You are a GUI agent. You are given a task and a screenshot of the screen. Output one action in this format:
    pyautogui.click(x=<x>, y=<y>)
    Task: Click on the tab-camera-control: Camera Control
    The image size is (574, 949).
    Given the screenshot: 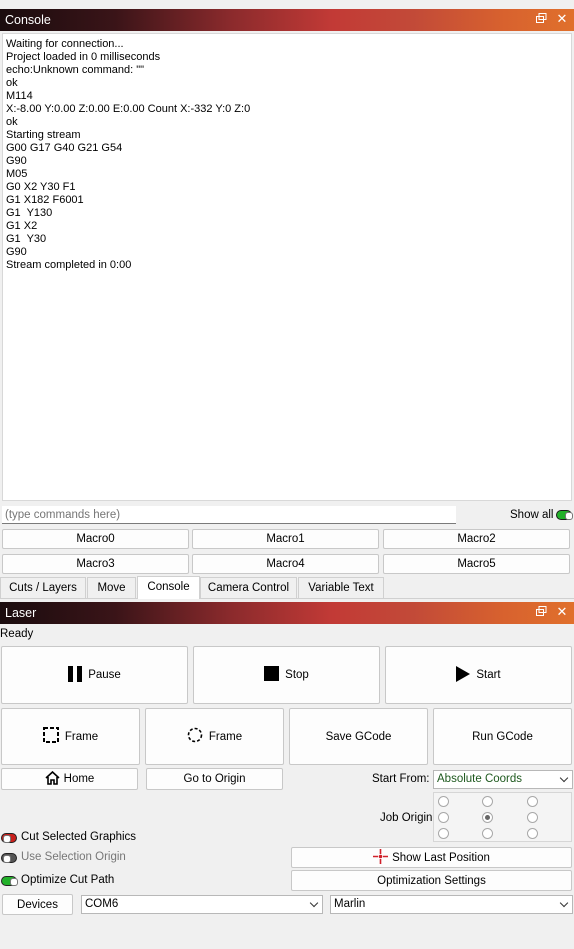 What is the action you would take?
    pyautogui.click(x=248, y=587)
    